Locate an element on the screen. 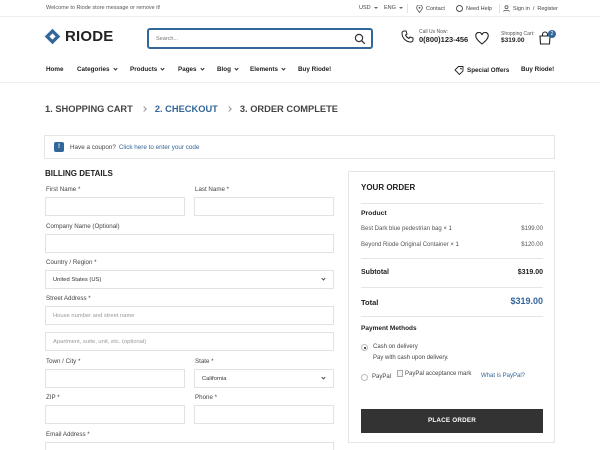  state-select: California is located at coordinates (264, 378).